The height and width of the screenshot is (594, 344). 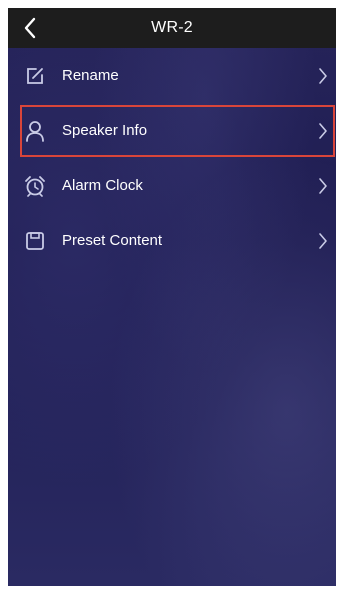 What do you see at coordinates (35, 186) in the screenshot?
I see `alarm-clock-icon` at bounding box center [35, 186].